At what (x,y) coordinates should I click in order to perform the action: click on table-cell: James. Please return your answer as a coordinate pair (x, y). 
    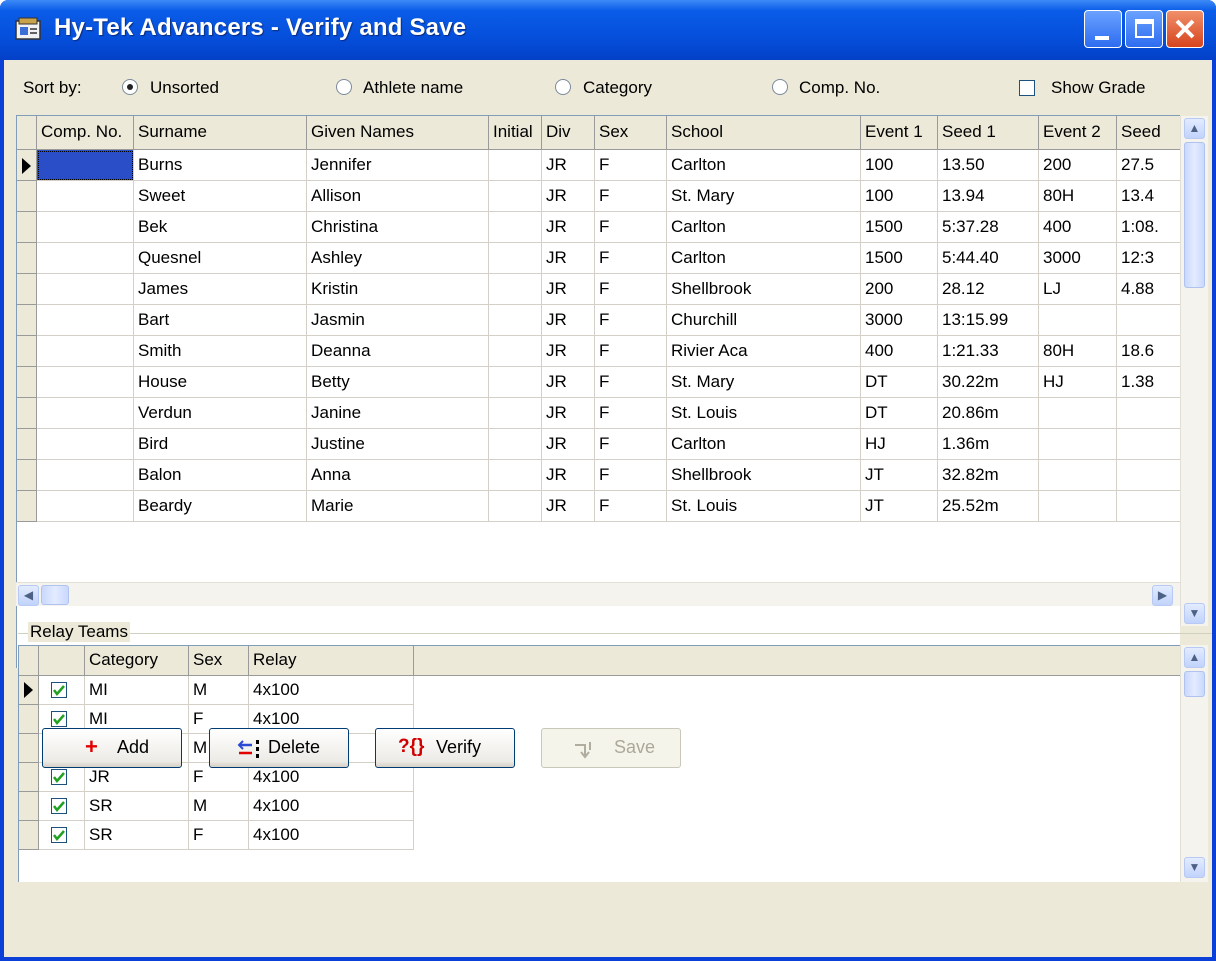
    Looking at the image, I should click on (220, 289).